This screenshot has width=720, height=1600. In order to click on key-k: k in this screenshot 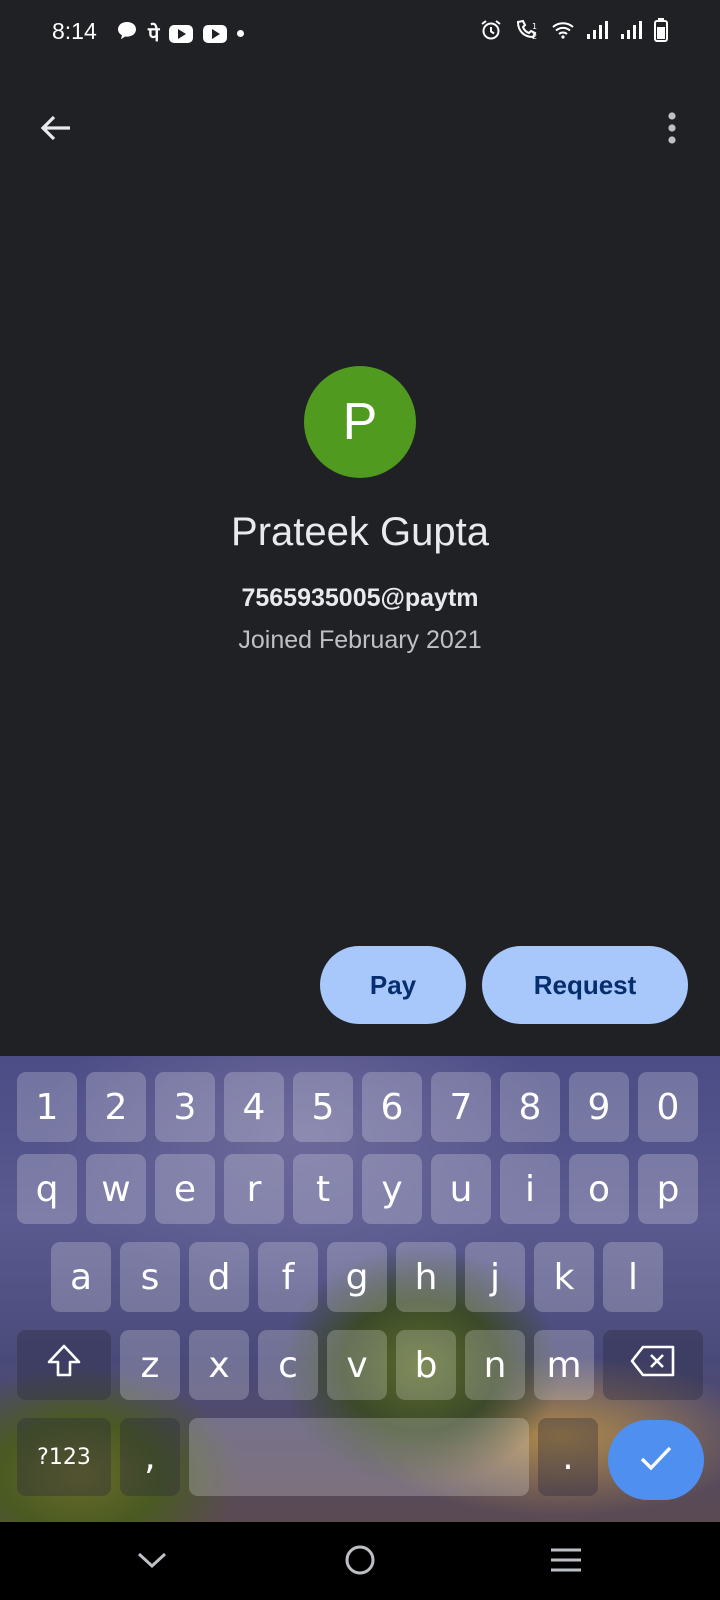, I will do `click(564, 1277)`.